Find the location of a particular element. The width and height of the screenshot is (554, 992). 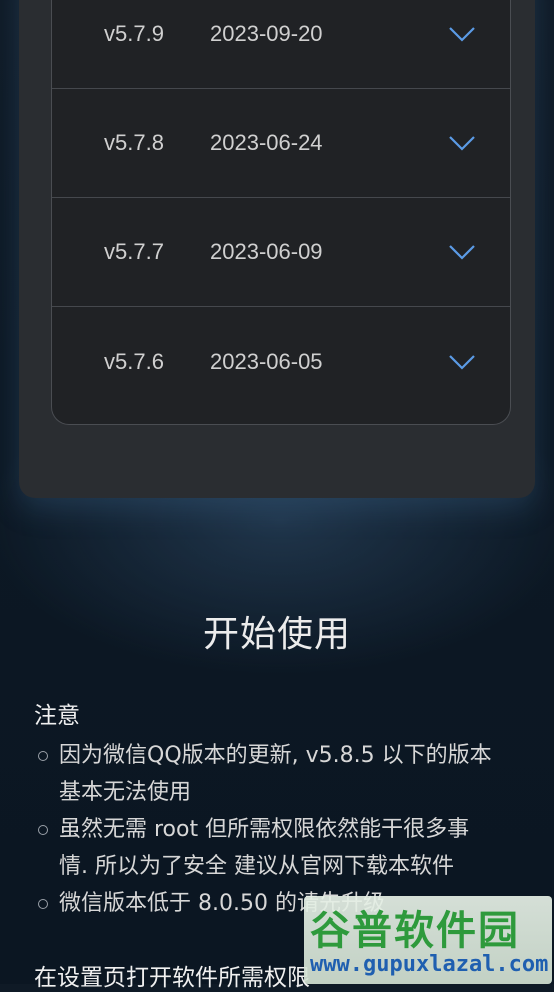

notice-item-line: 因为微信QQ版本的更新, v5.8.5 以下的版本 is located at coordinates (275, 755).